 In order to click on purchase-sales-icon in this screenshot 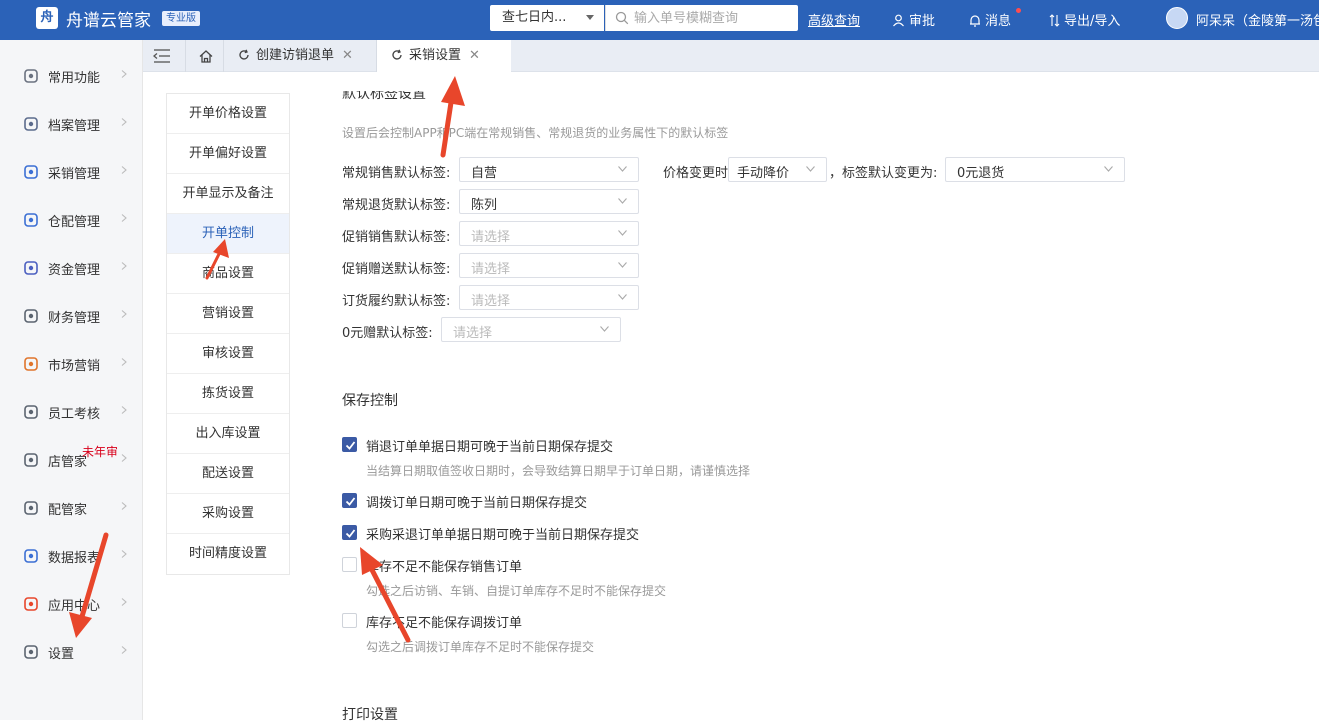, I will do `click(31, 172)`.